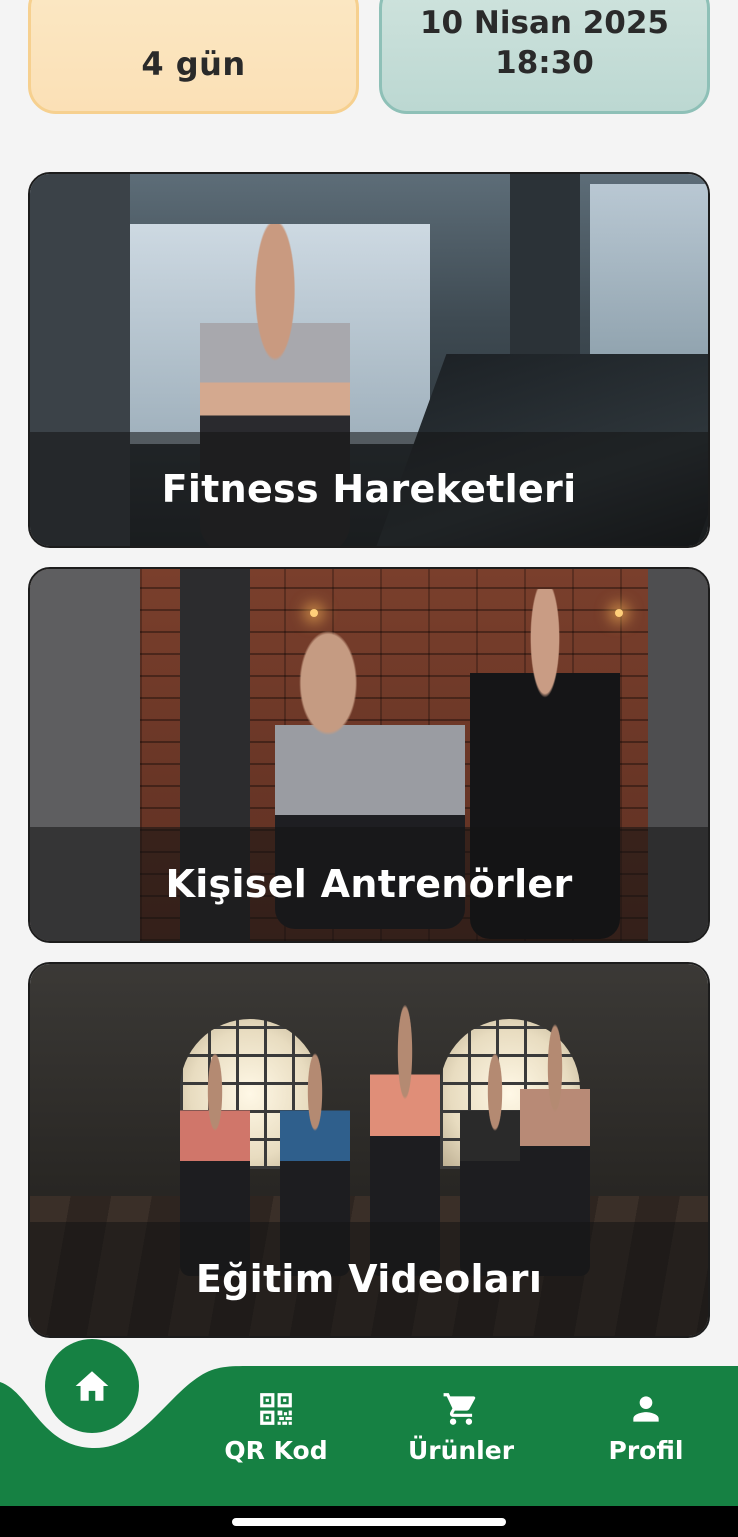 The image size is (738, 1537). I want to click on remaining-days-value: 4 gün, so click(193, 64).